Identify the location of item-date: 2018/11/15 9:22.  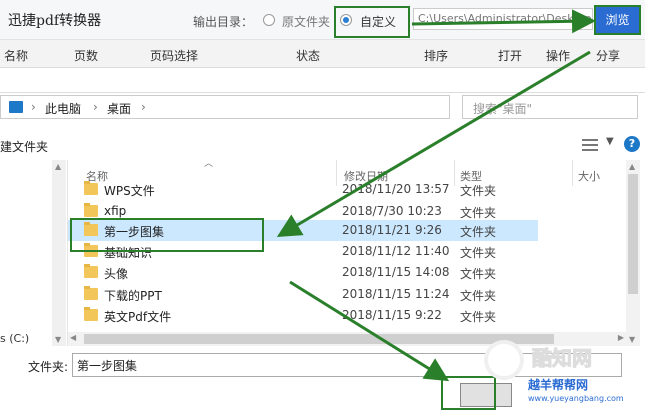
(392, 315).